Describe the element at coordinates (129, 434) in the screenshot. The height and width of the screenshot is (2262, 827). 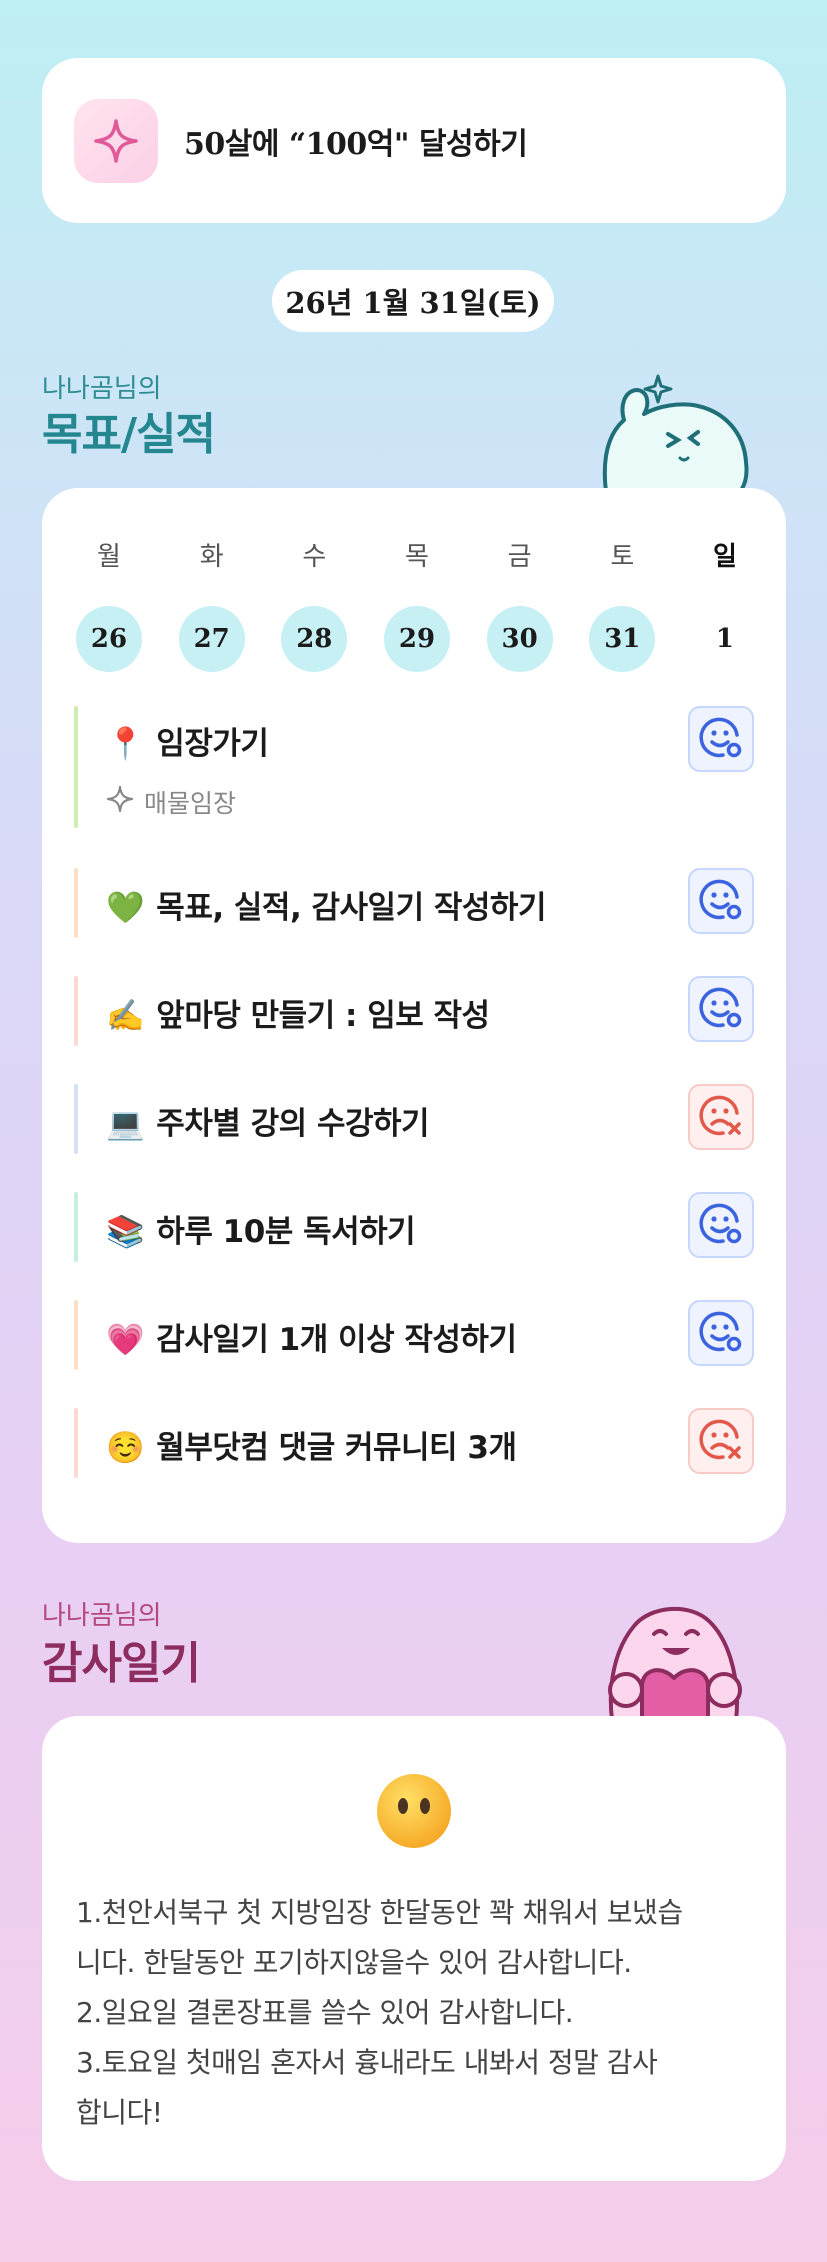
I see `goals-section-title: 목표/실적` at that location.